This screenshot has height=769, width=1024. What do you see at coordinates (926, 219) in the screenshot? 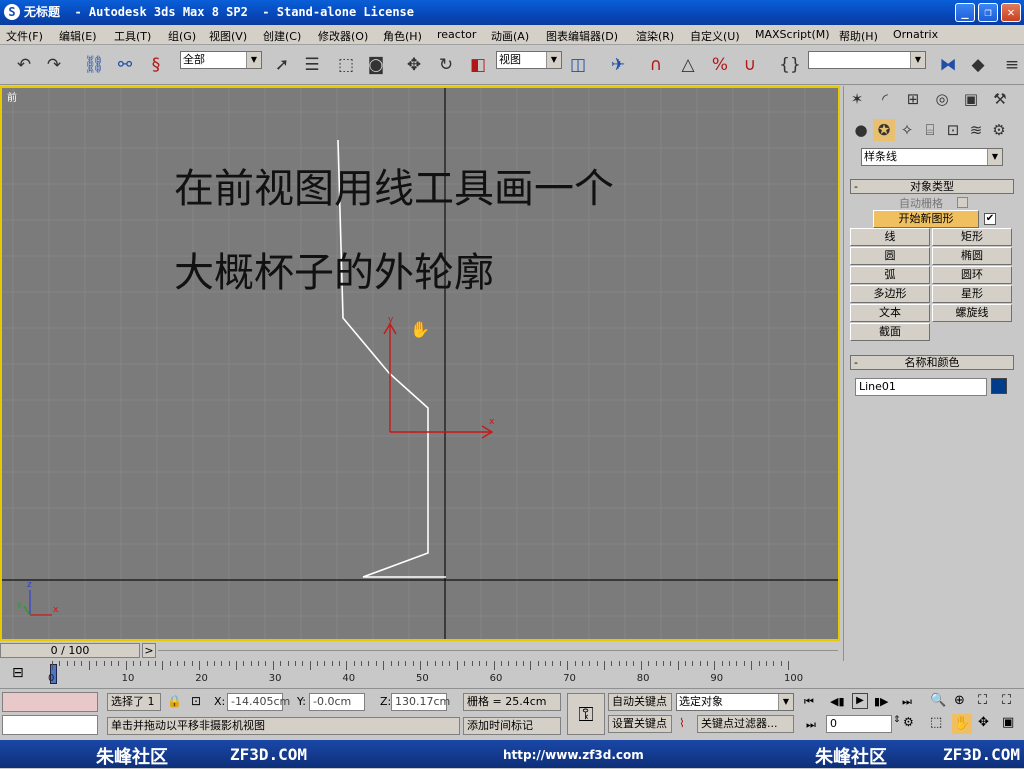
I see `start-new-shape-button: 开始新图形` at bounding box center [926, 219].